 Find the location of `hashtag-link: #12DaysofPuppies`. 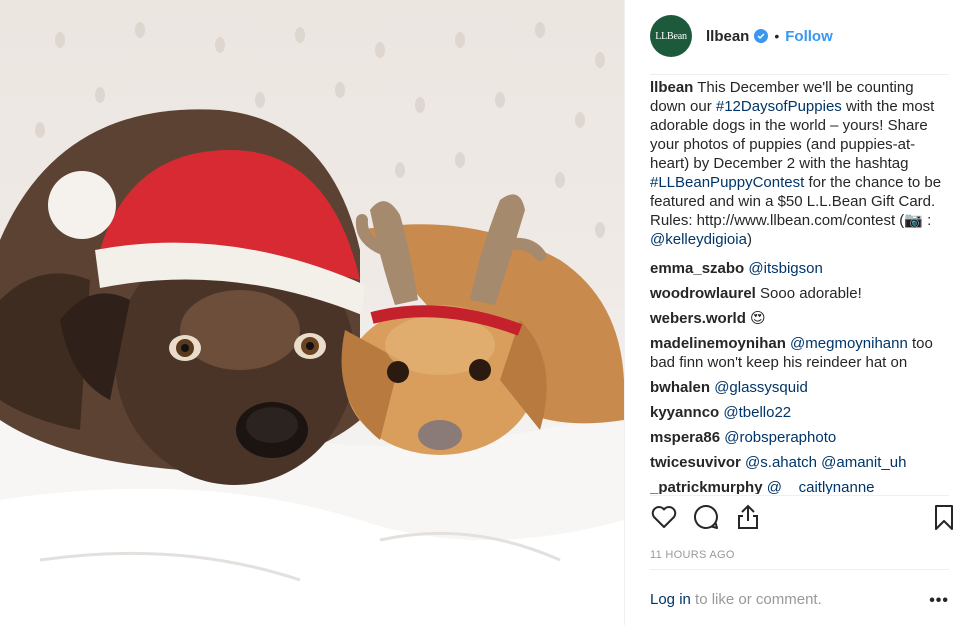

hashtag-link: #12DaysofPuppies is located at coordinates (779, 106).